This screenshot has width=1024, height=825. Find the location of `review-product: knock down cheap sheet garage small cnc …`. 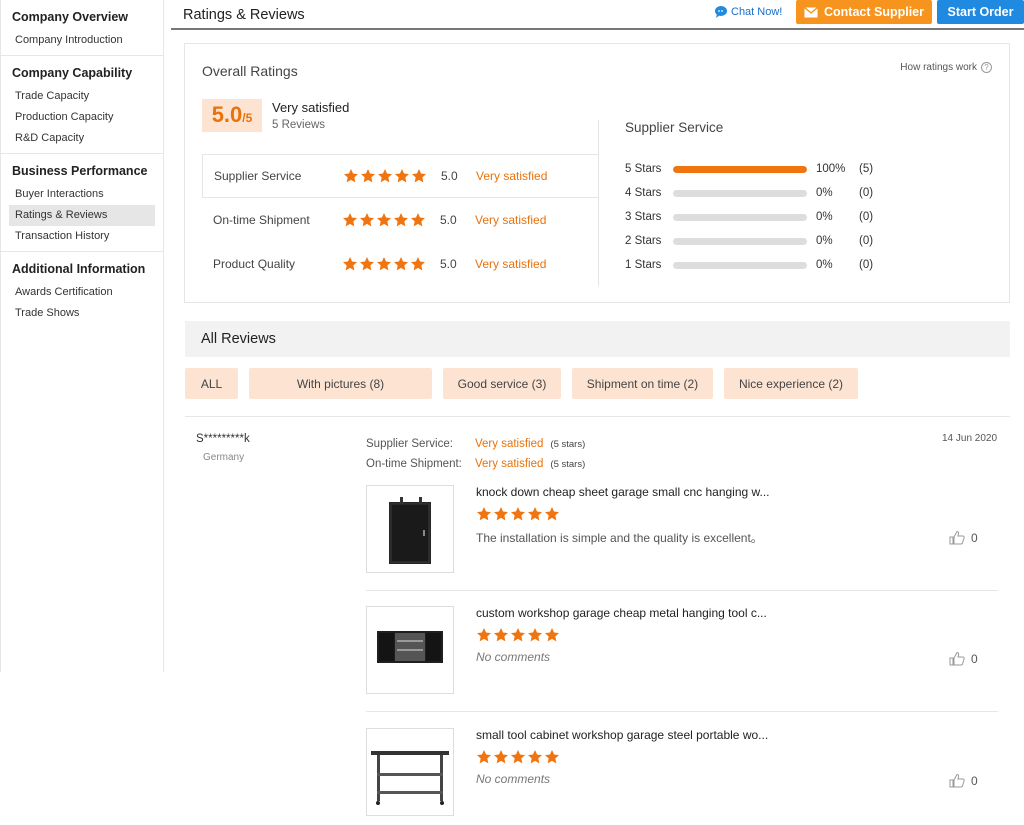

review-product: knock down cheap sheet garage small cnc … is located at coordinates (682, 538).